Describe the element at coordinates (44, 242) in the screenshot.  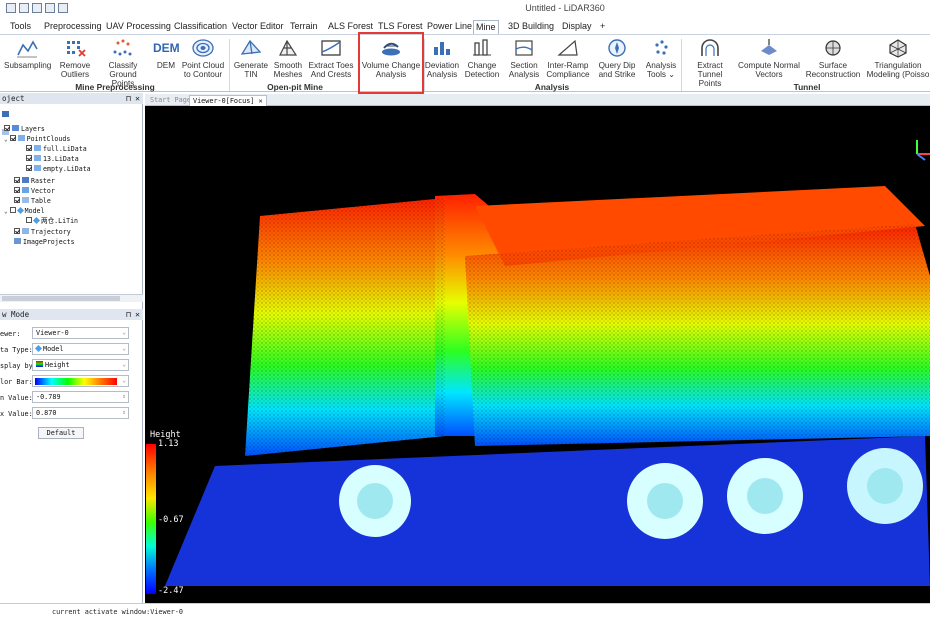
I see `tree-item-imageprojects: ImageProjects` at that location.